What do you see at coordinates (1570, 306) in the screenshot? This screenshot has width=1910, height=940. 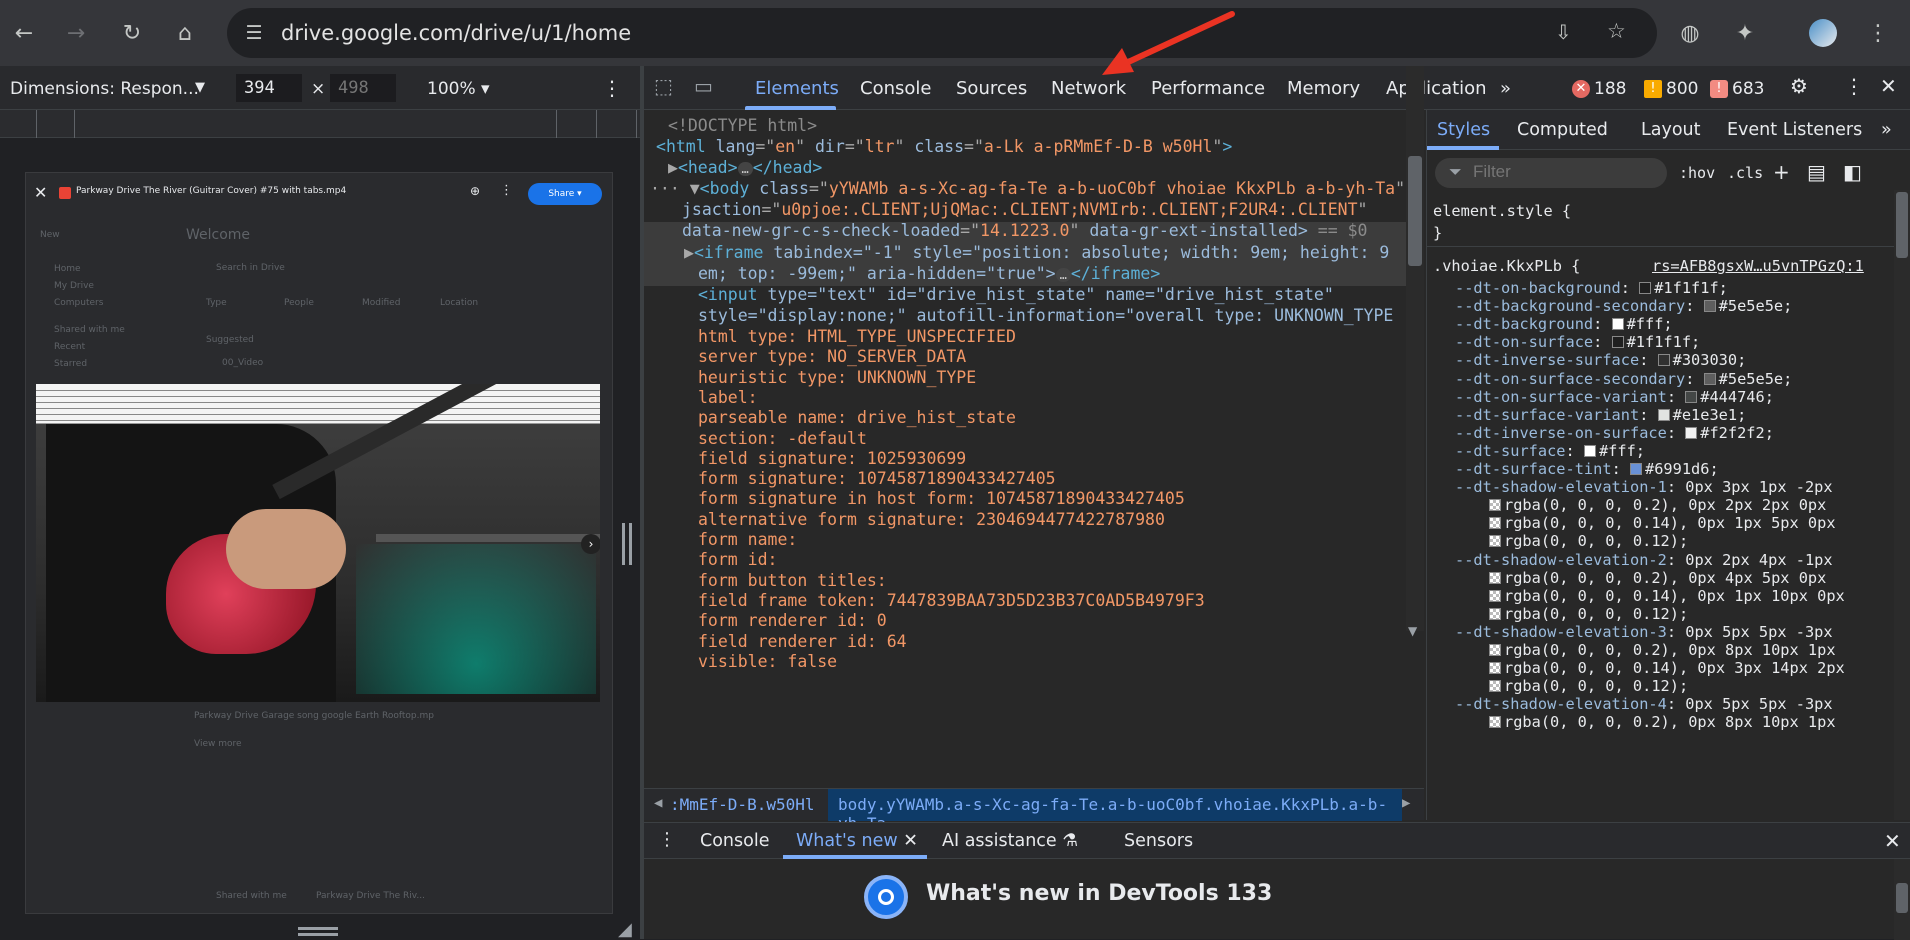 I see `css-property-name: --dt-background-secondary` at bounding box center [1570, 306].